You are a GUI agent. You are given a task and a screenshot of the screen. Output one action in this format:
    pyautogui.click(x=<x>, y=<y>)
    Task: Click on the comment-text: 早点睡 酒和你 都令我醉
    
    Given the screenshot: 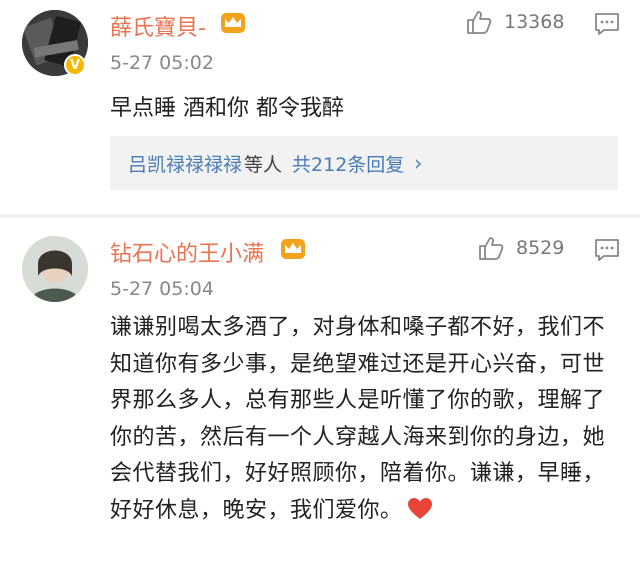 What is the action you would take?
    pyautogui.click(x=227, y=108)
    